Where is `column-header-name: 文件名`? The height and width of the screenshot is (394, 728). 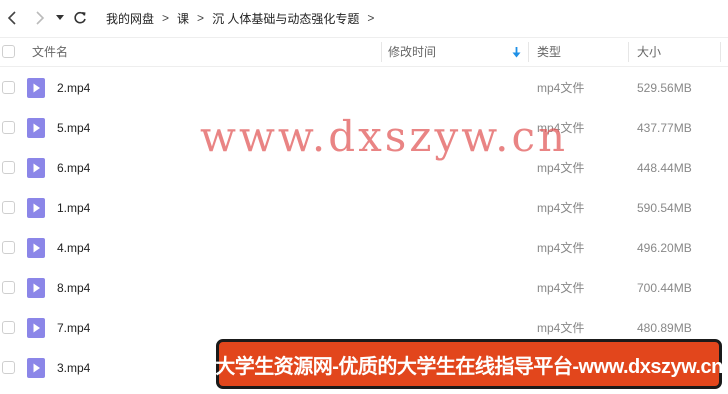 column-header-name: 文件名 is located at coordinates (50, 52).